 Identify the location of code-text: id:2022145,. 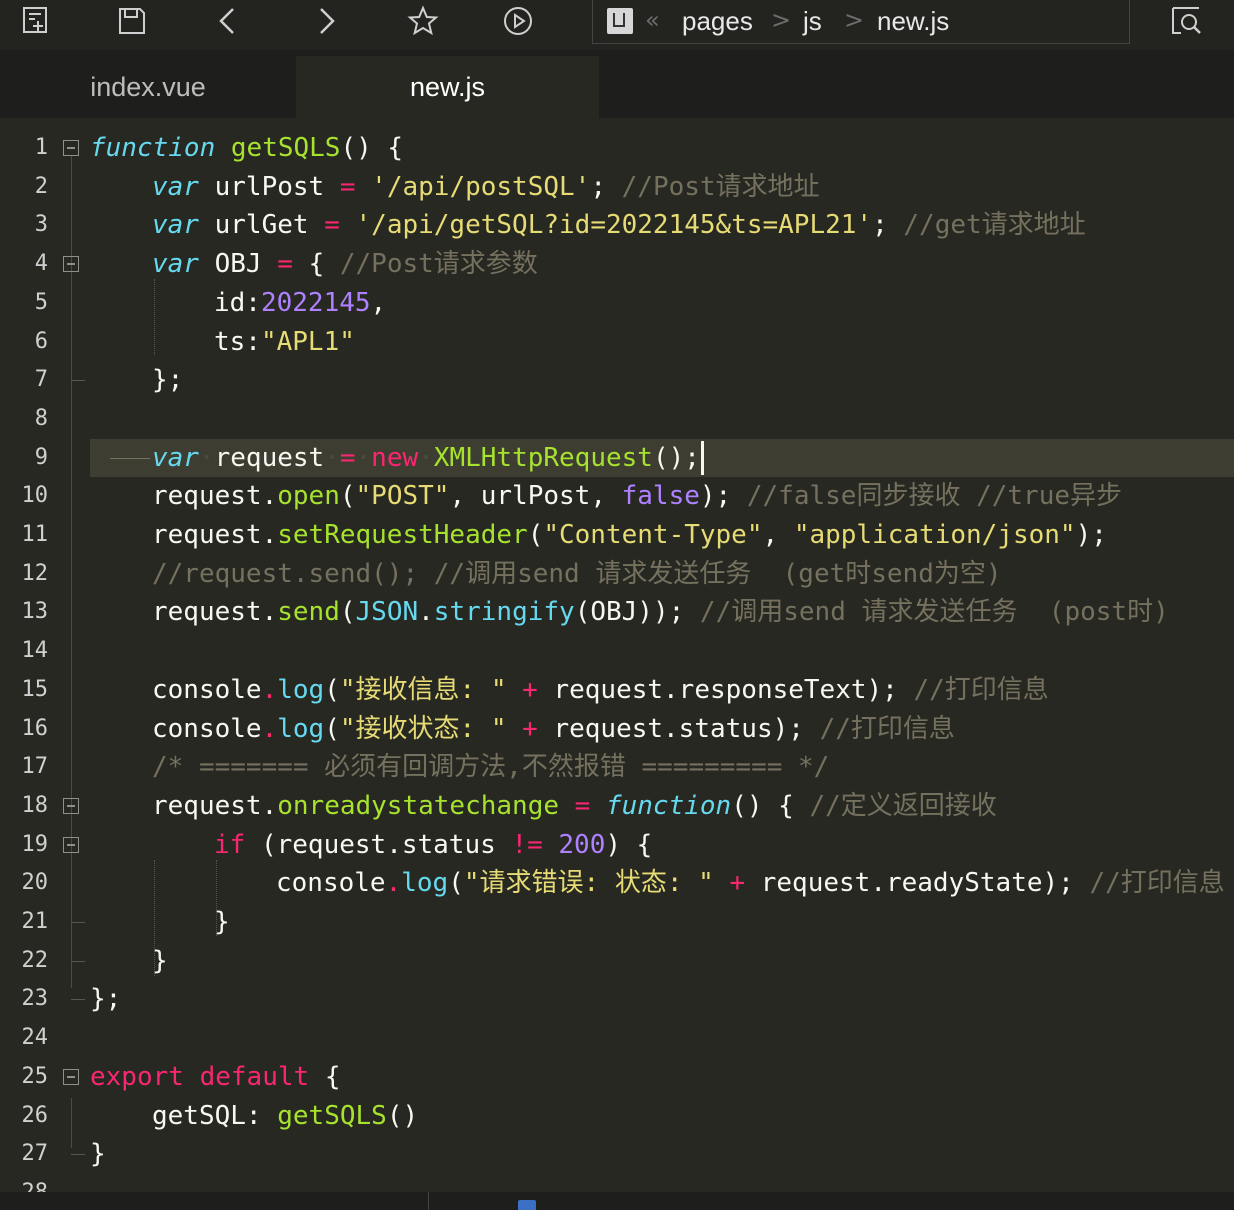
(300, 302).